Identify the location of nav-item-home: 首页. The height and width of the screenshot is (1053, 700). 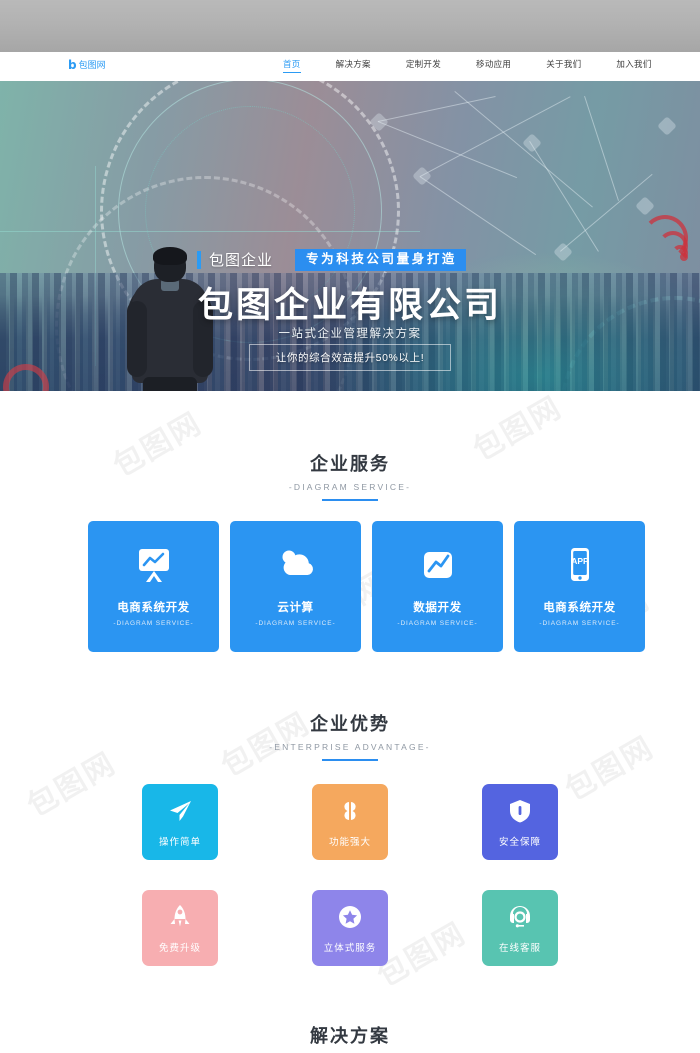
(292, 65).